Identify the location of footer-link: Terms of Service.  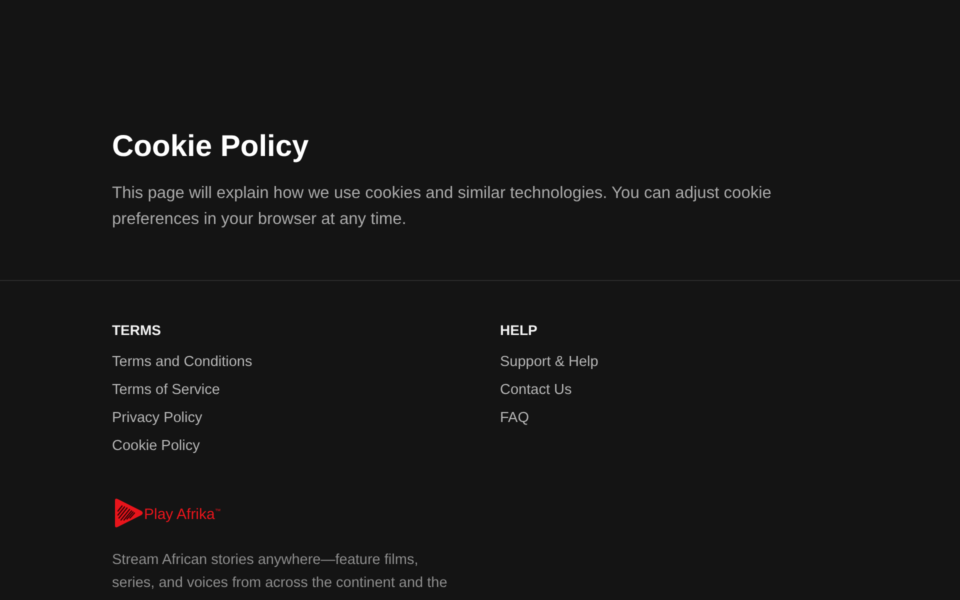
(166, 390).